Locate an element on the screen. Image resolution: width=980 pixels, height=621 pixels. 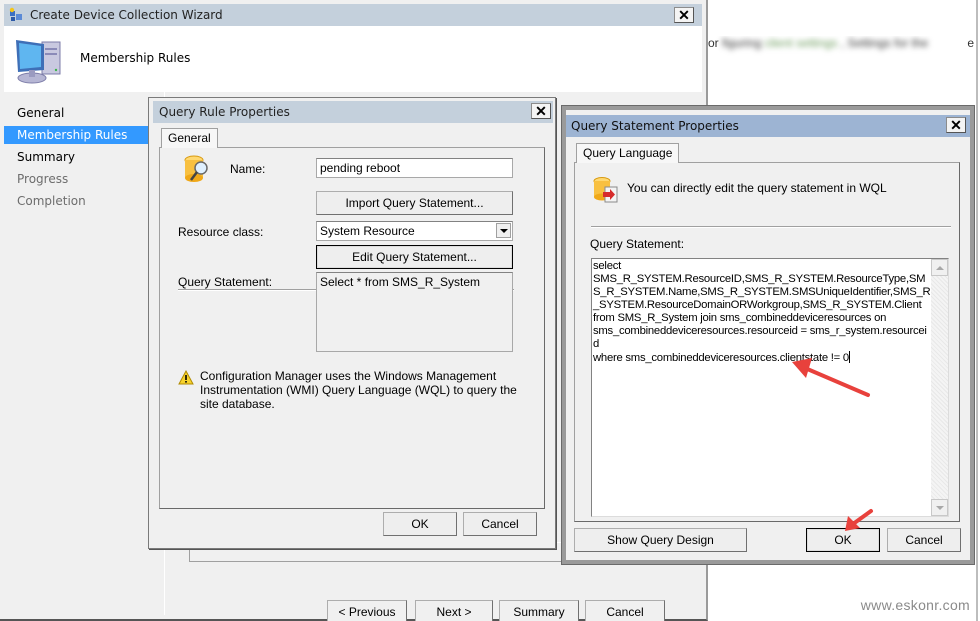
query-statement-title: Query Statement Properties is located at coordinates (655, 126).